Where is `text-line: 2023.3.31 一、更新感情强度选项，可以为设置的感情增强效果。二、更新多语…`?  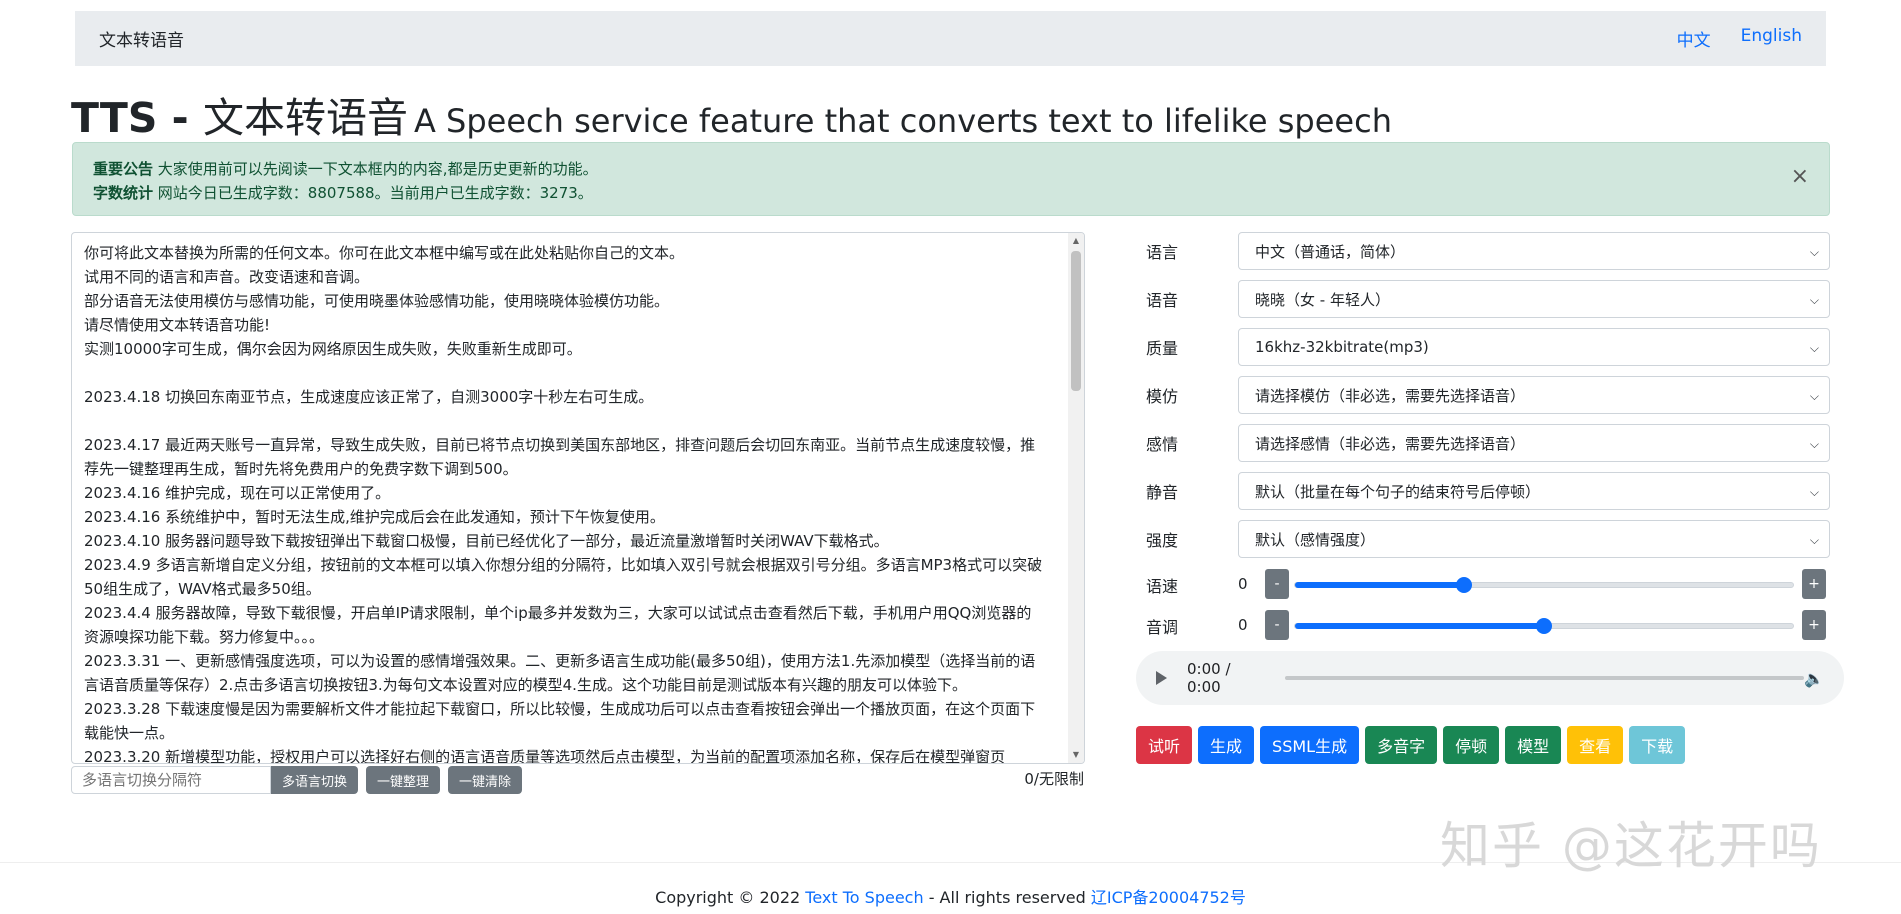 text-line: 2023.3.31 一、更新感情强度选项，可以为设置的感情增强效果。二、更新多语… is located at coordinates (560, 673).